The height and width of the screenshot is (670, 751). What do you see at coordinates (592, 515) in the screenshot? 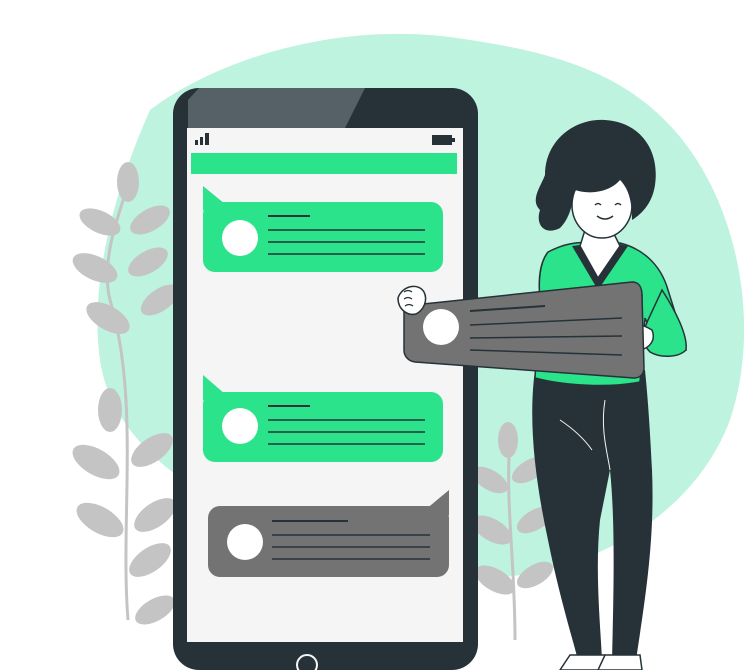
I see `pants` at bounding box center [592, 515].